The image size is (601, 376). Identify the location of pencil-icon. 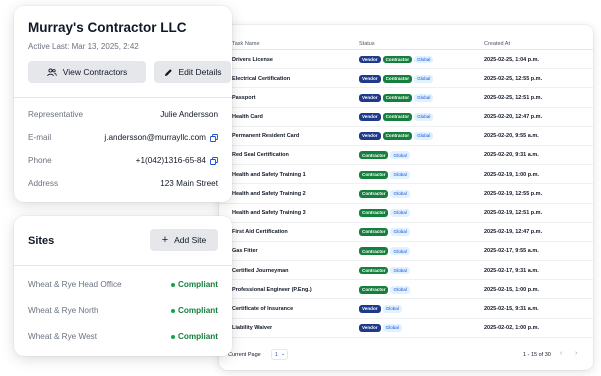
(168, 72).